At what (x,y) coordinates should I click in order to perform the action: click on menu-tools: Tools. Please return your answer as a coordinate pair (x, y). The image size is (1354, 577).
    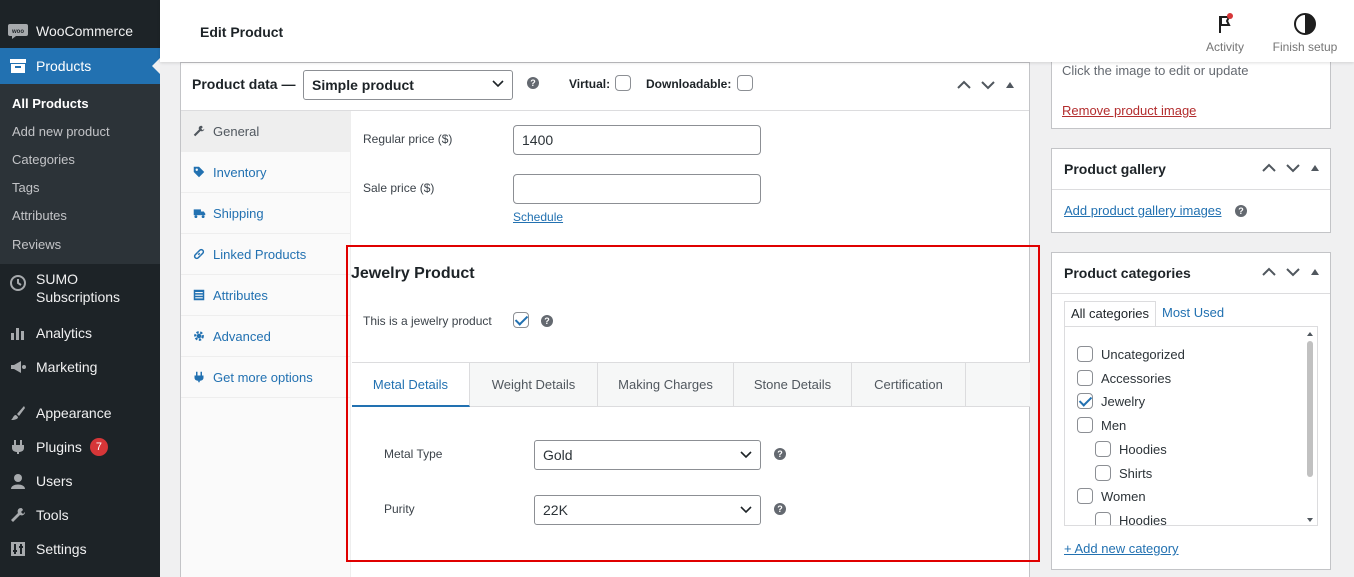
    Looking at the image, I should click on (80, 515).